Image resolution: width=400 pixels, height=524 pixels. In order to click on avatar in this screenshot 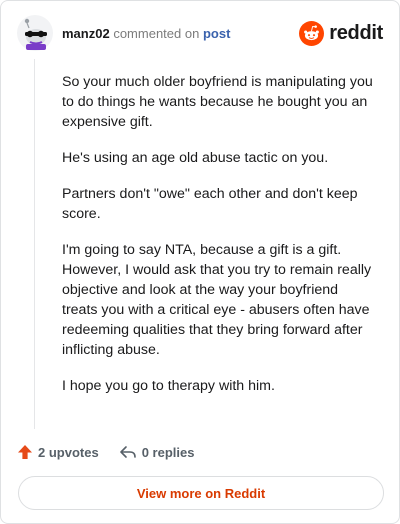, I will do `click(35, 33)`.